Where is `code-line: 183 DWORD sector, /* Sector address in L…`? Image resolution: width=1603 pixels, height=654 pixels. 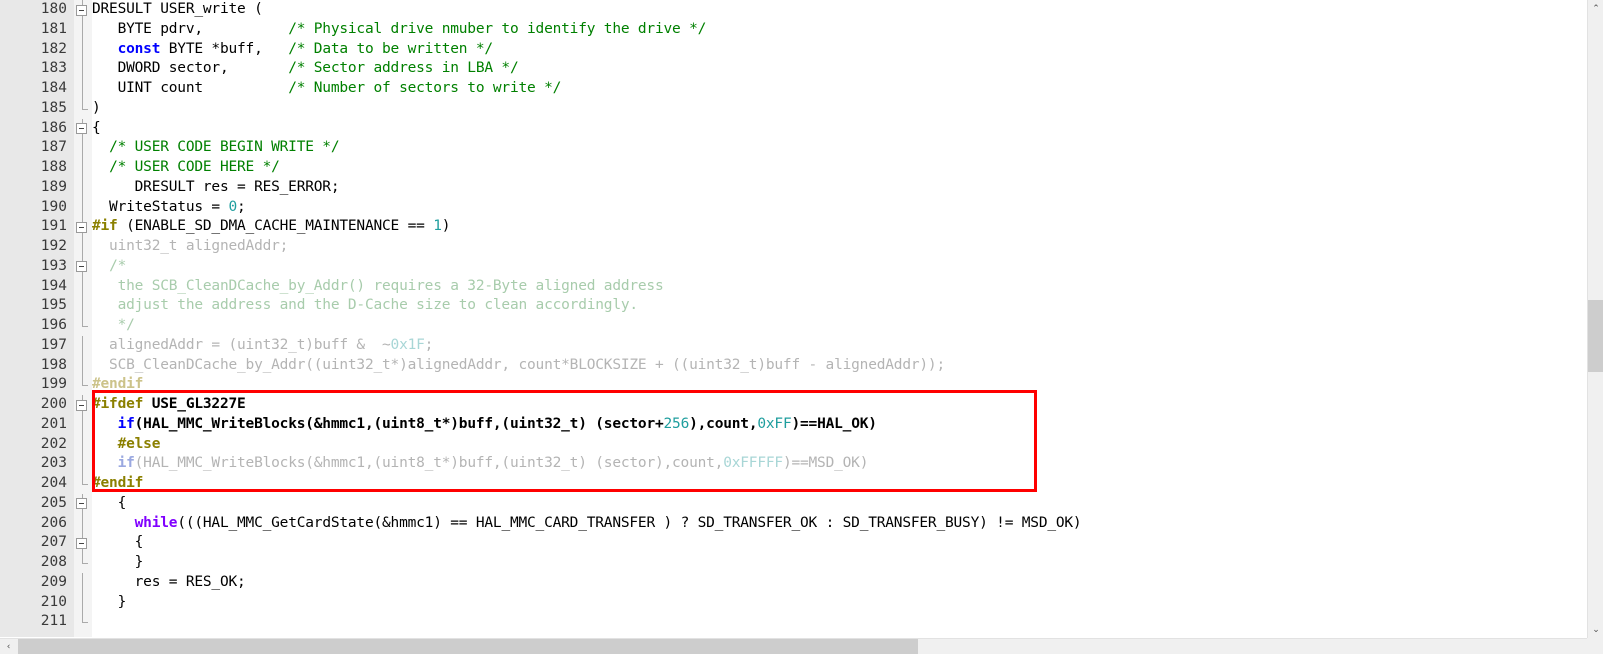 code-line: 183 DWORD sector, /* Sector address in L… is located at coordinates (793, 69).